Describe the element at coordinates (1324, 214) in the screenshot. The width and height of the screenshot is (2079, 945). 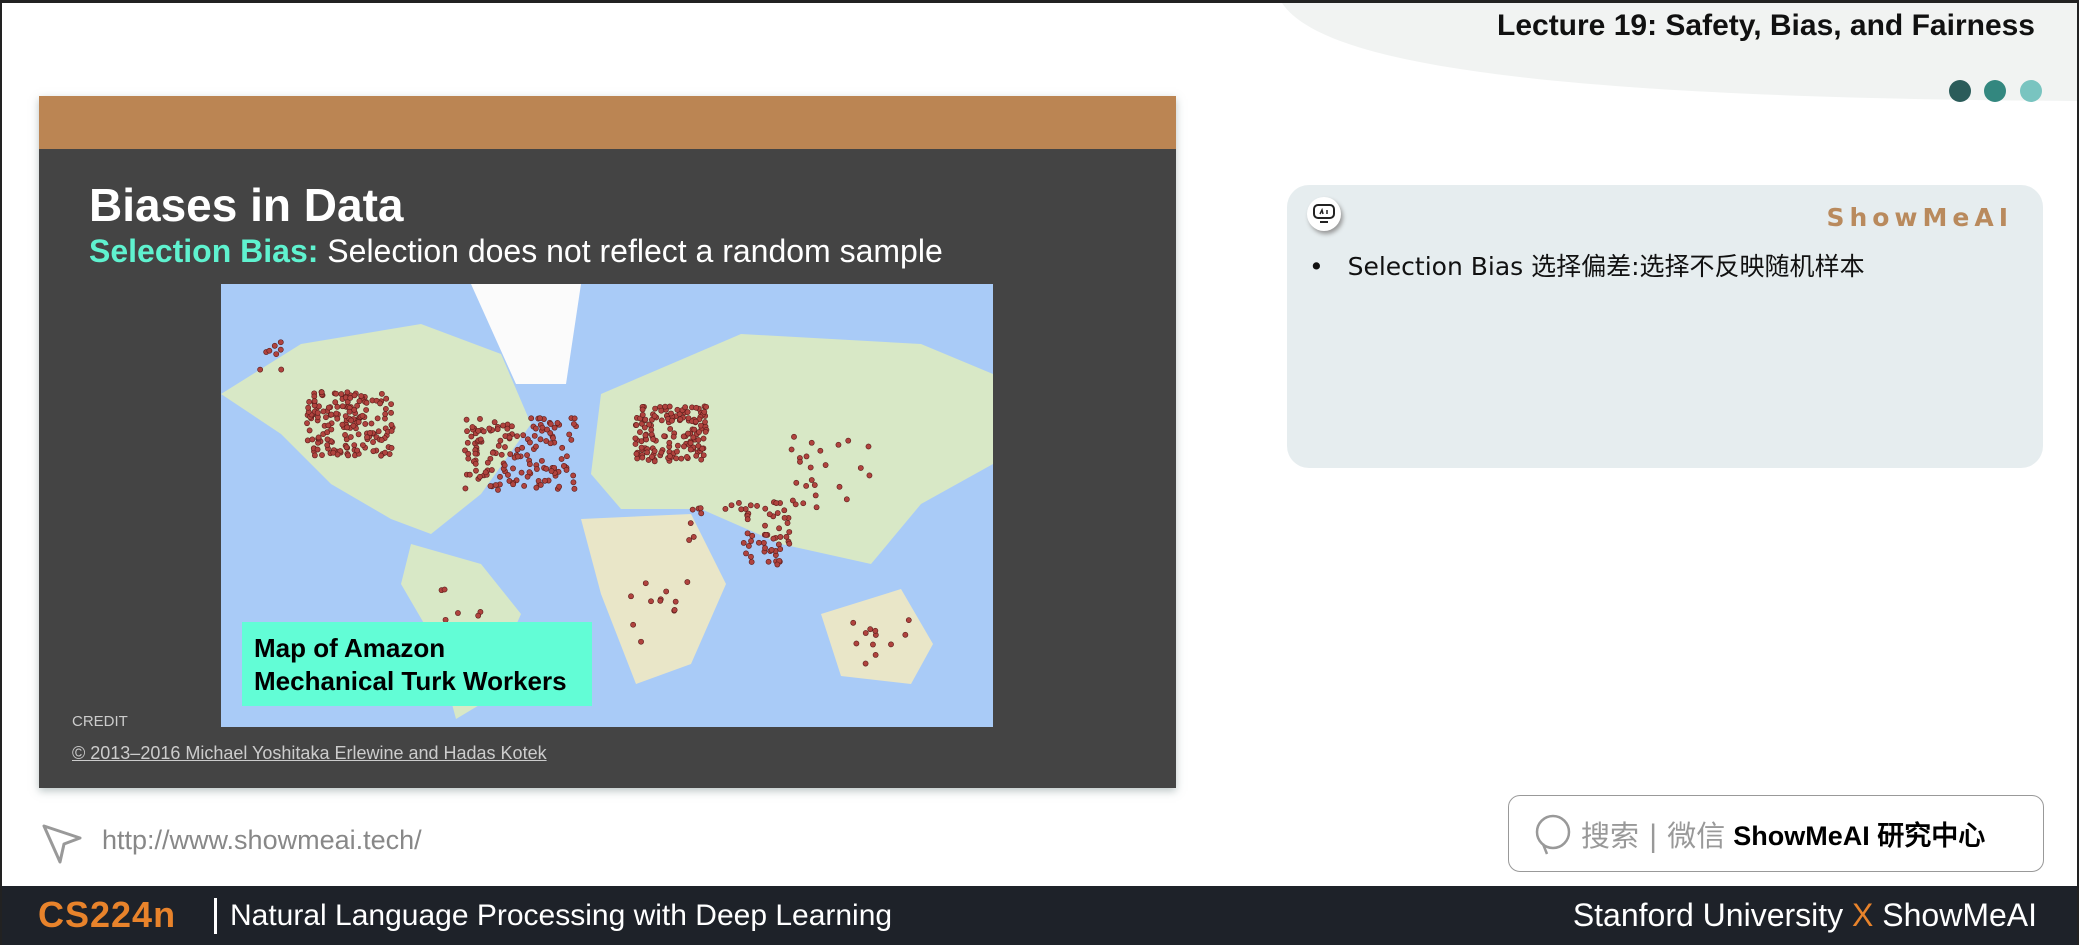
I see `robot-icon` at that location.